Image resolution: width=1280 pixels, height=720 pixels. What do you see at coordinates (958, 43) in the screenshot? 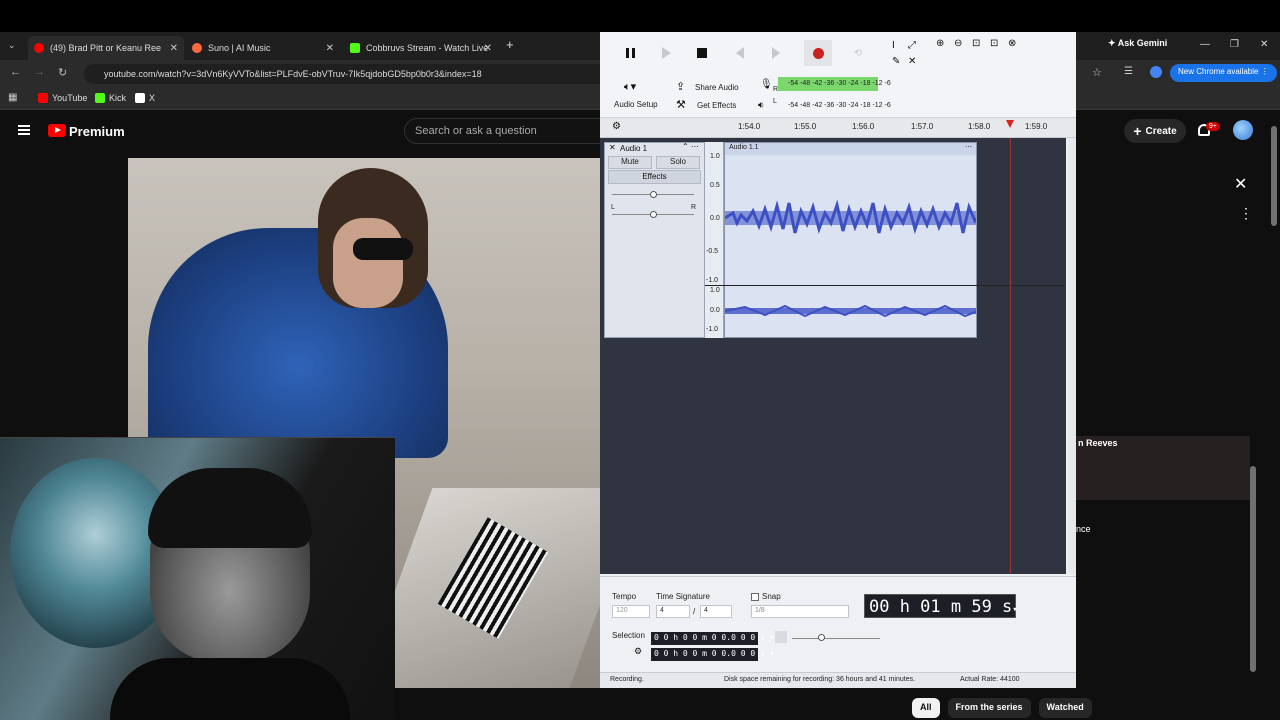
I see `zoom-out-icon: ⊖` at bounding box center [958, 43].